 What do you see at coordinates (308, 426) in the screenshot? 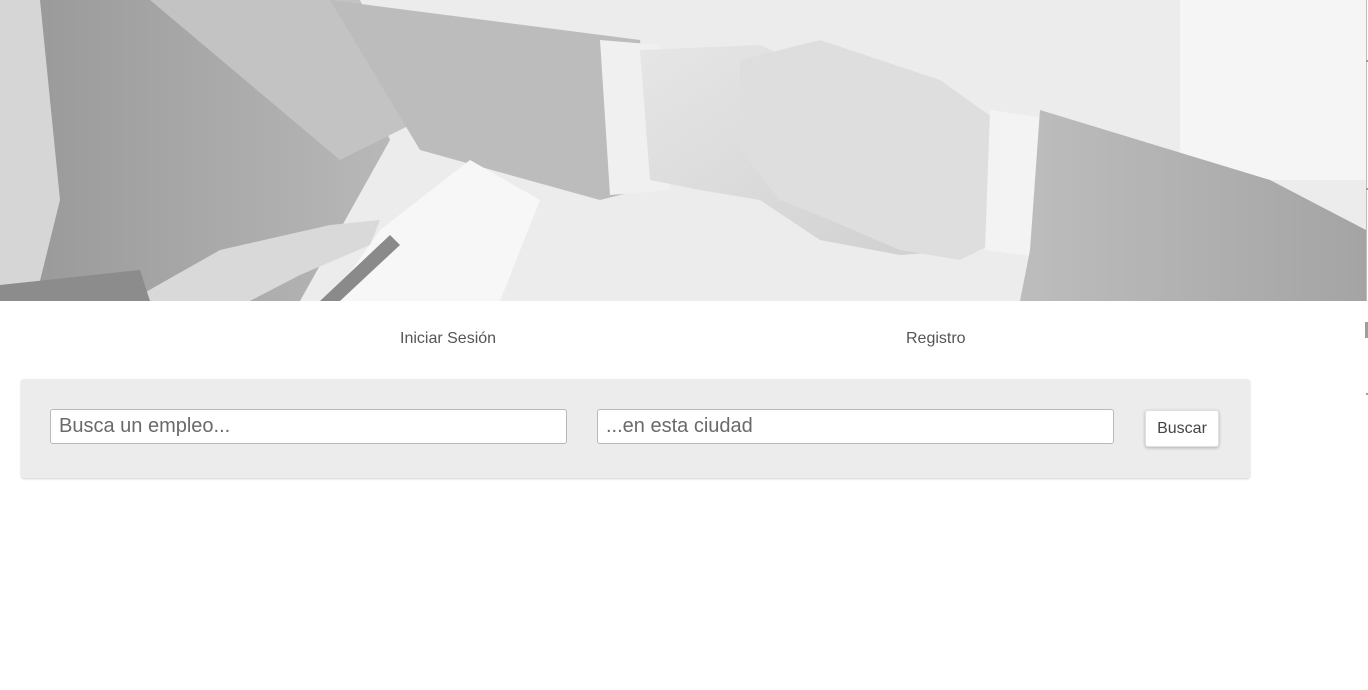
I see `job-search-input` at bounding box center [308, 426].